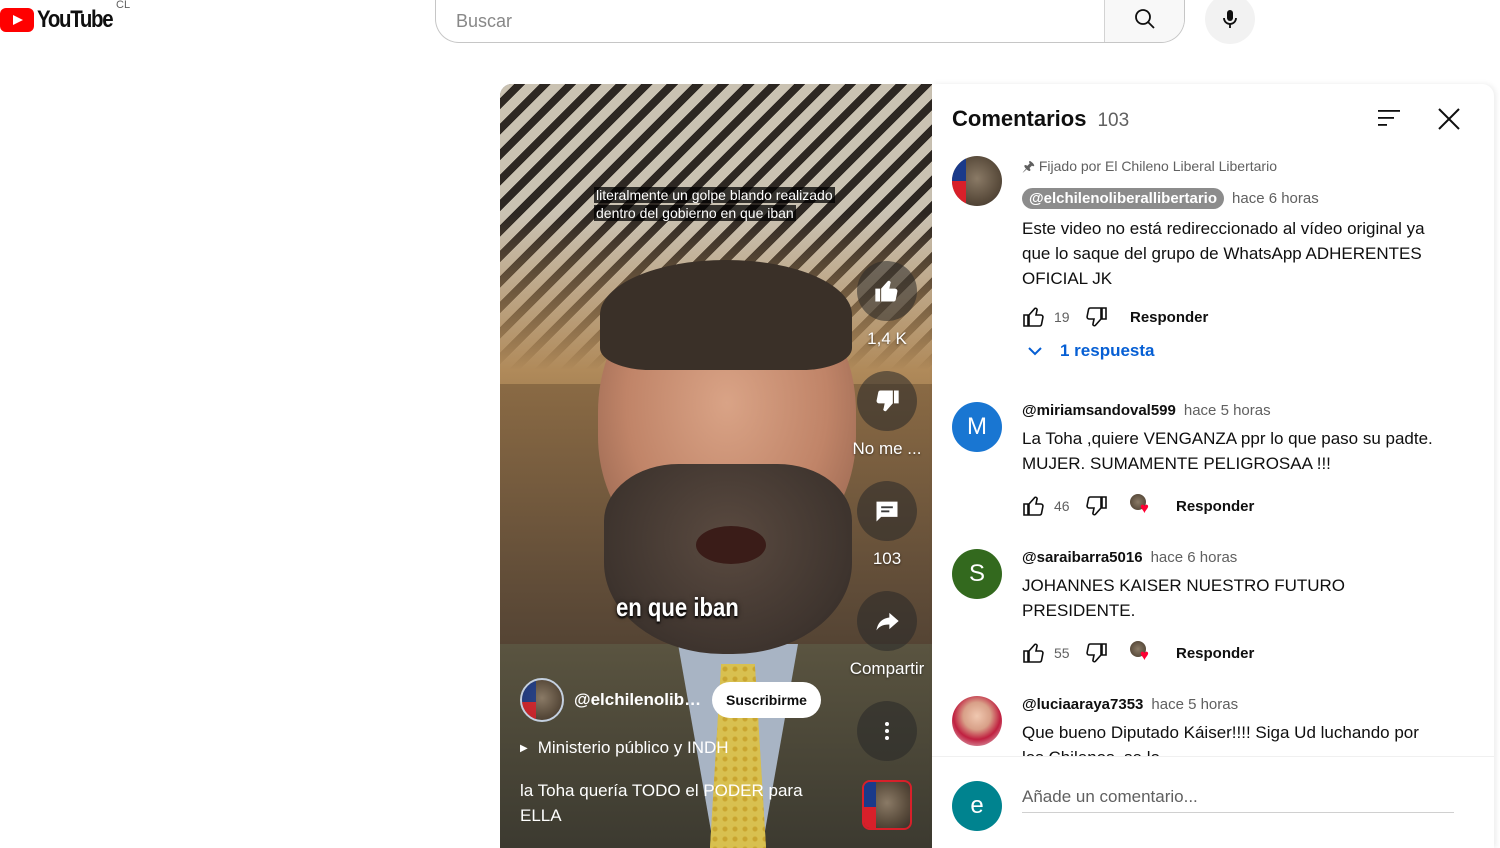  I want to click on comments-header: Comentarios 103, so click(1040, 119).